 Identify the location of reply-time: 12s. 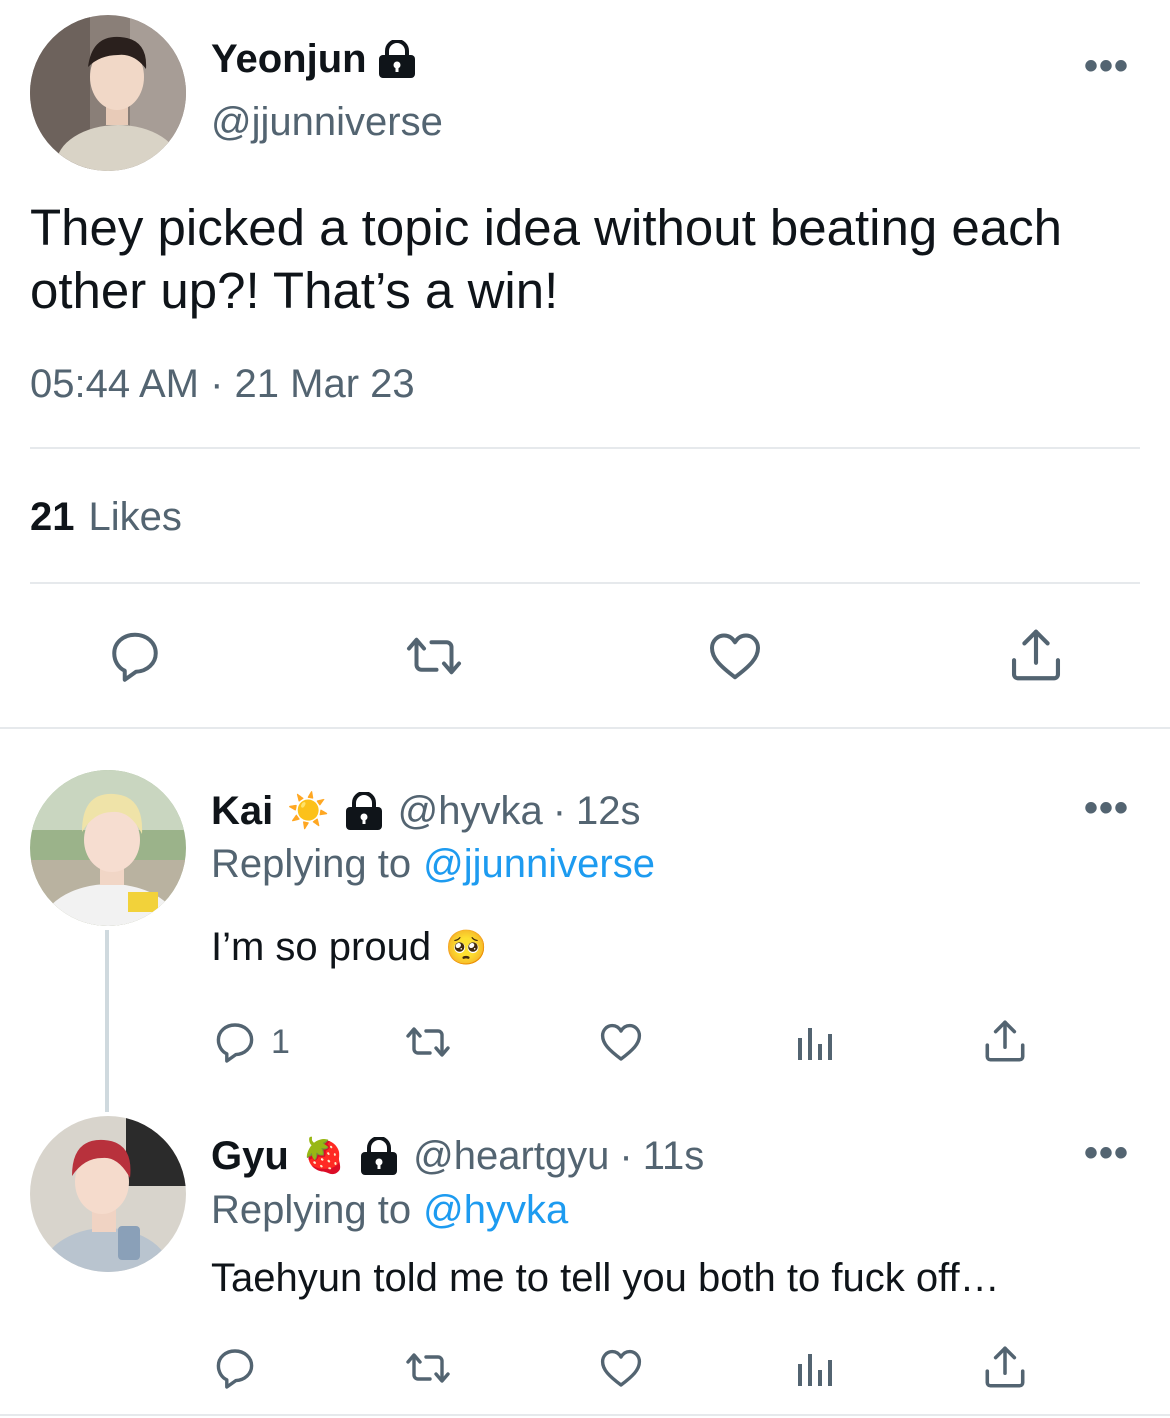
(608, 811).